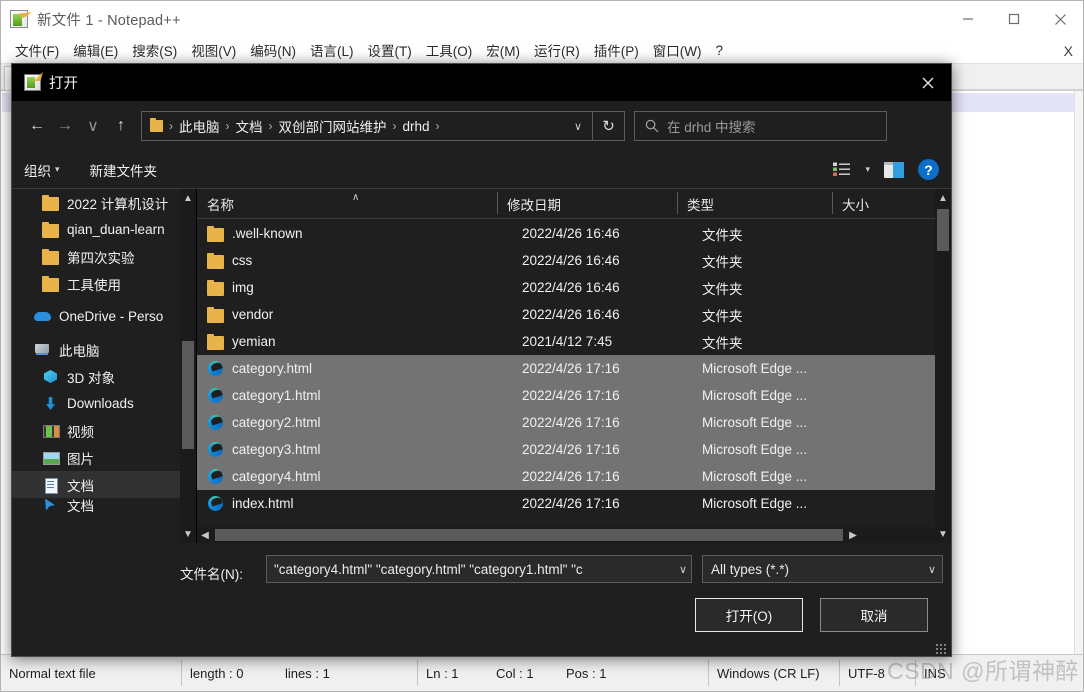  I want to click on cancel-button: 取消, so click(874, 615).